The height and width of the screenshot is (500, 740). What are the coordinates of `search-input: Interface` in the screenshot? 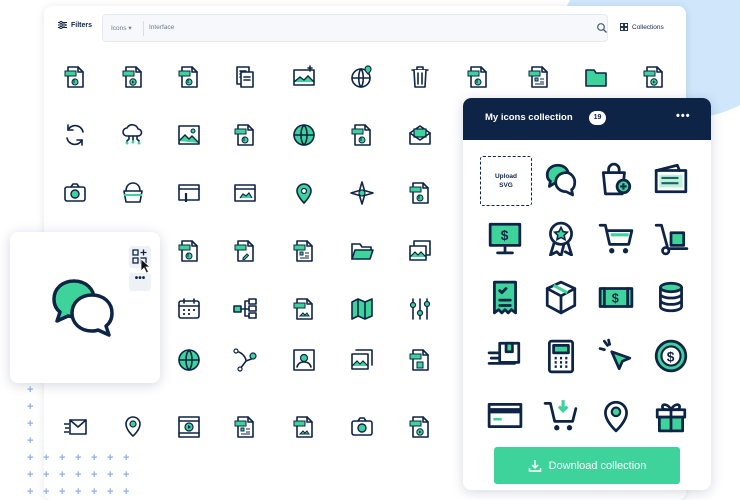 It's located at (161, 27).